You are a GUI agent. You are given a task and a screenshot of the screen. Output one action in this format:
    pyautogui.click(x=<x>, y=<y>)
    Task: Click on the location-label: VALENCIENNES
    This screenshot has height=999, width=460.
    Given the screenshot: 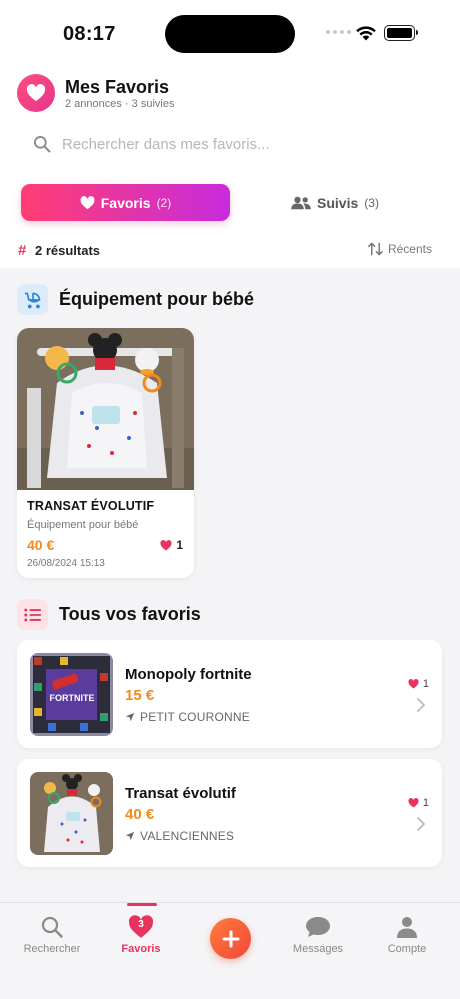 What is the action you would take?
    pyautogui.click(x=187, y=836)
    